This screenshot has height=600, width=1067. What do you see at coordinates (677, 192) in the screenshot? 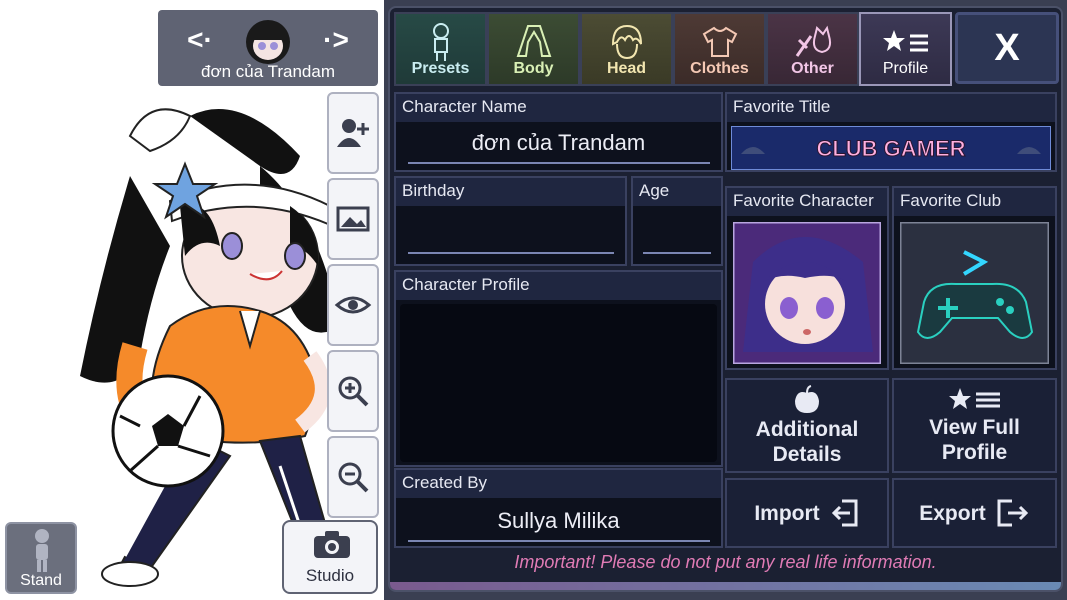
I see `age-label: Age` at bounding box center [677, 192].